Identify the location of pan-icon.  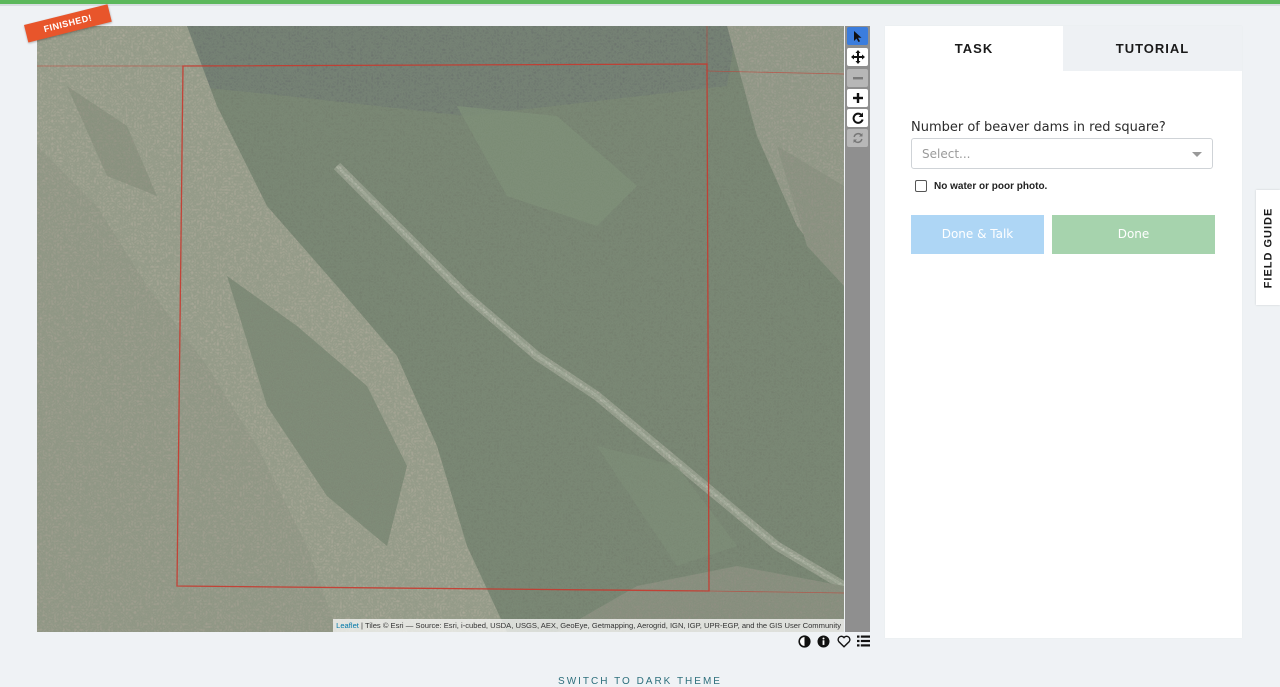
(857, 57).